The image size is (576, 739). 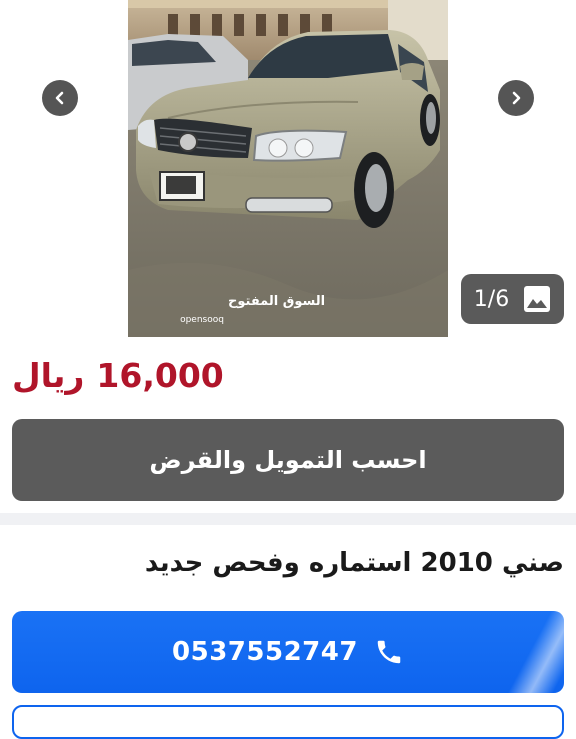 I want to click on chevron-right-icon, so click(x=516, y=98).